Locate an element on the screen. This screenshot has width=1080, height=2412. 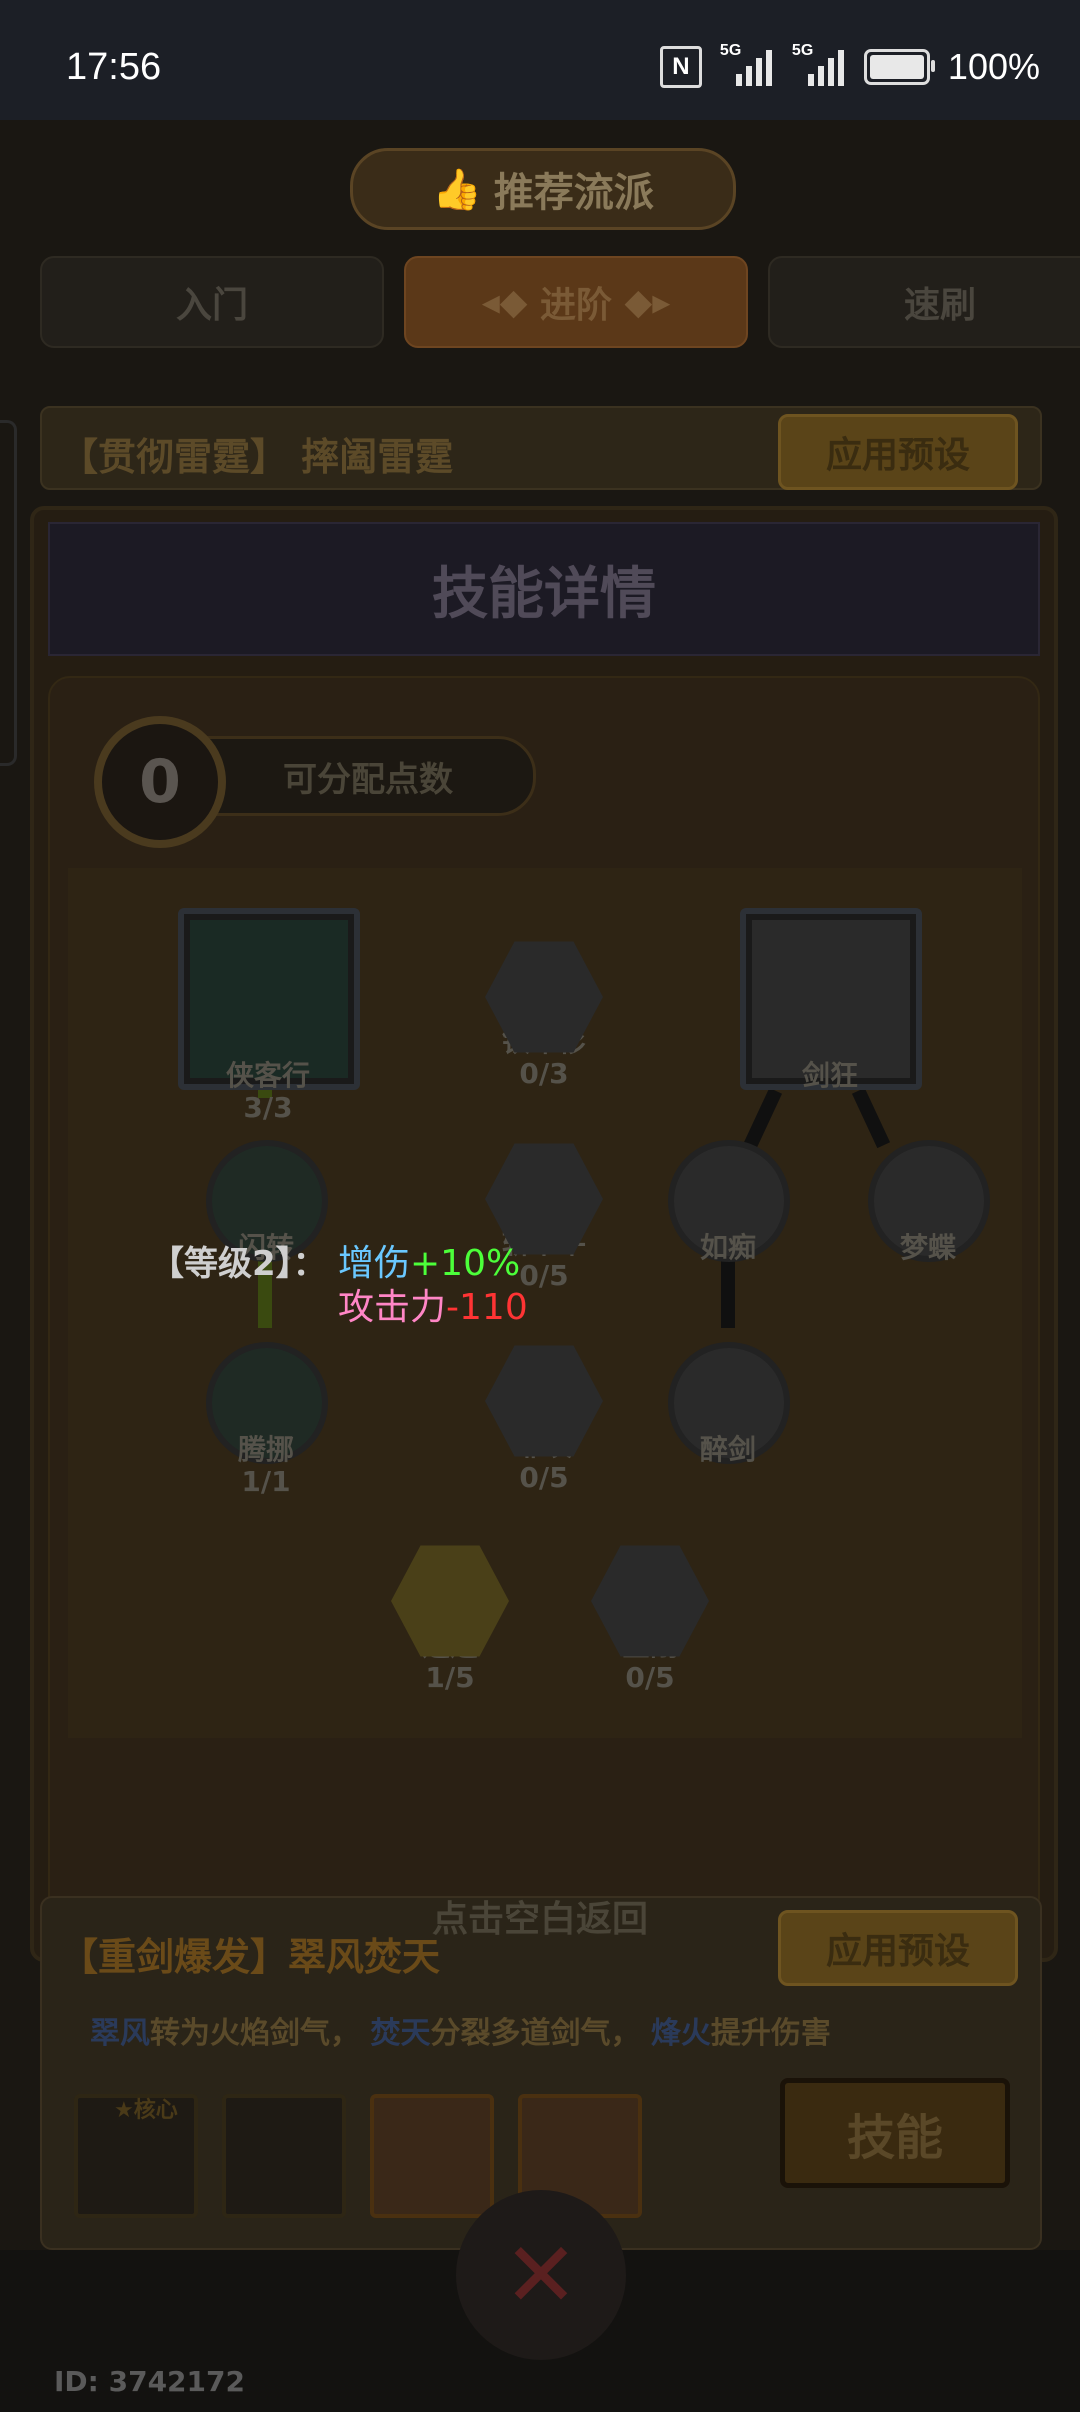
tooltip-line-attack: 攻击力-110 is located at coordinates (433, 1308).